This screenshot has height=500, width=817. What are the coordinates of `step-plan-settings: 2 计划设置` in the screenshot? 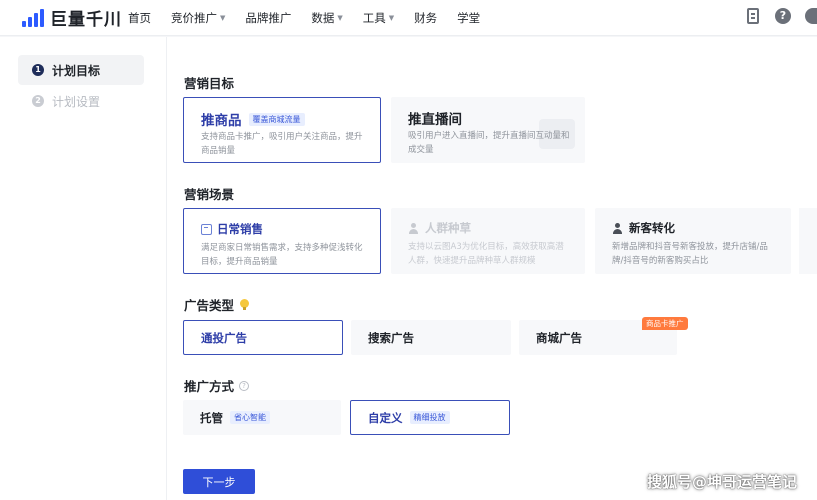 It's located at (81, 101).